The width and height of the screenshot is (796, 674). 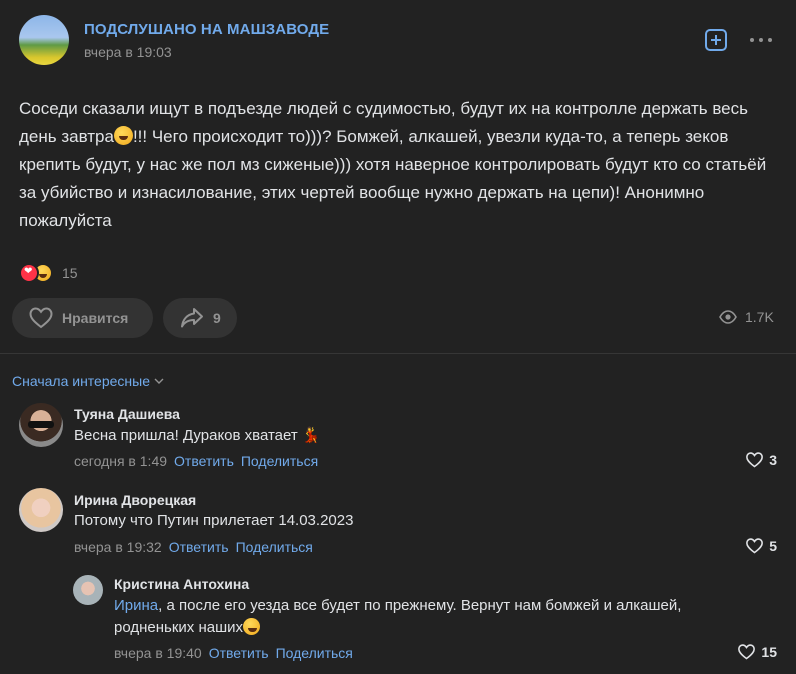 I want to click on views-count: 1.7K, so click(x=759, y=317).